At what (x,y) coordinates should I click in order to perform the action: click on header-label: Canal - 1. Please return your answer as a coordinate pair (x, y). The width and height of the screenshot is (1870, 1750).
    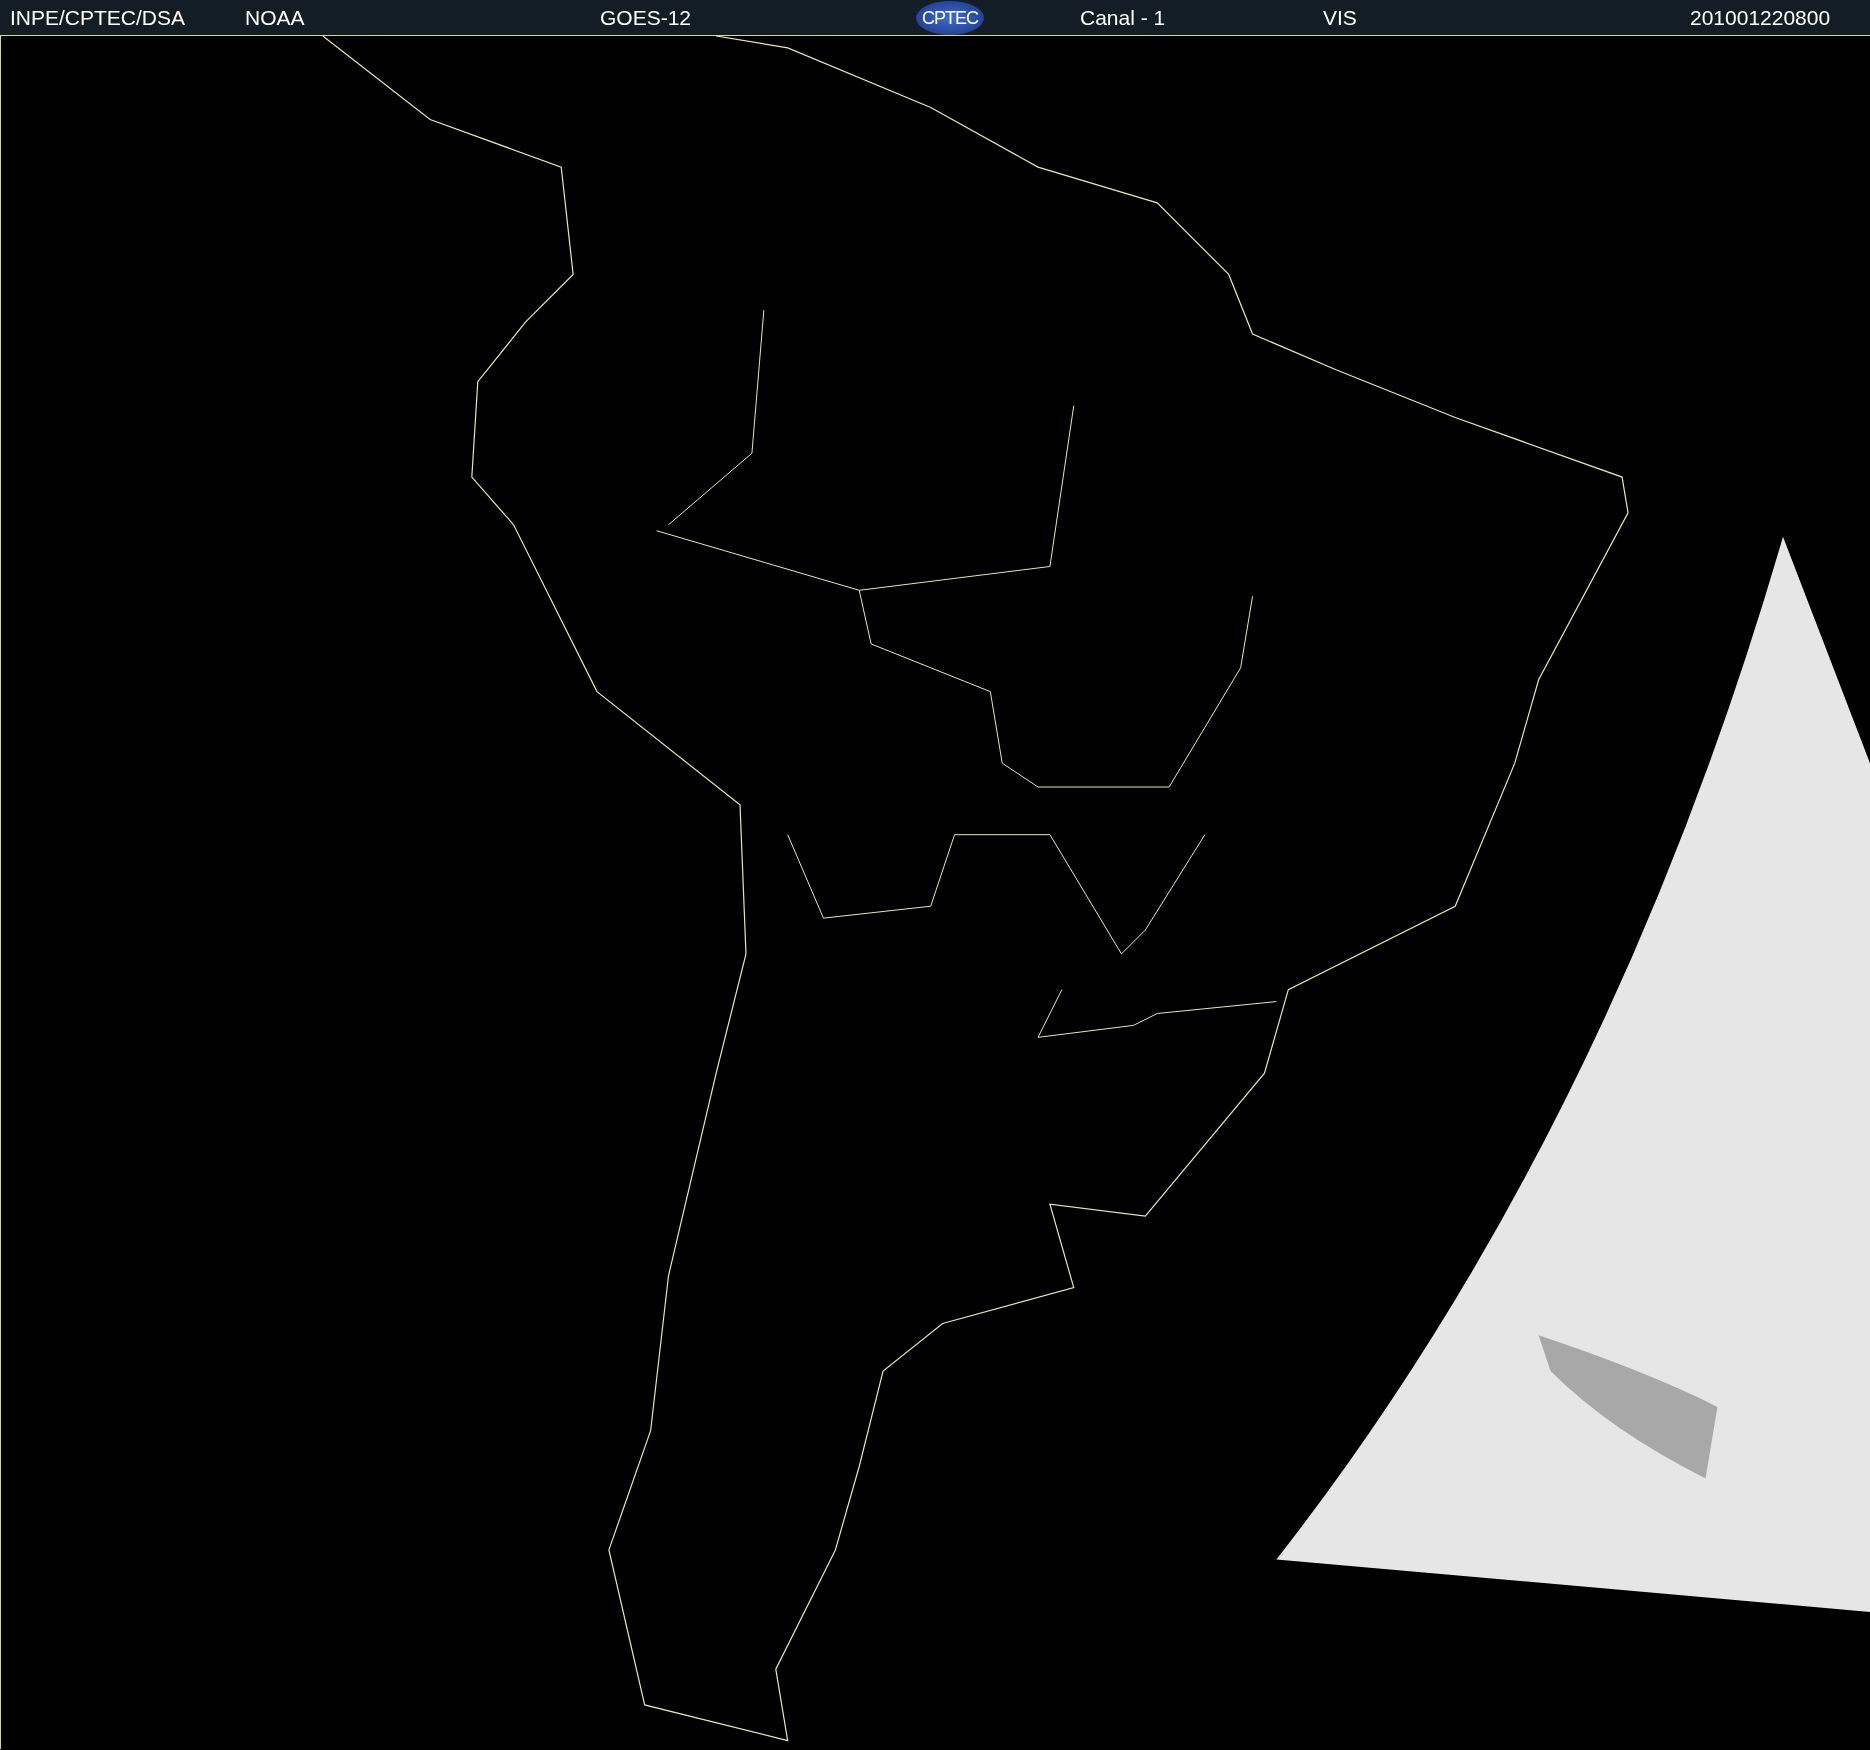
    Looking at the image, I should click on (1123, 18).